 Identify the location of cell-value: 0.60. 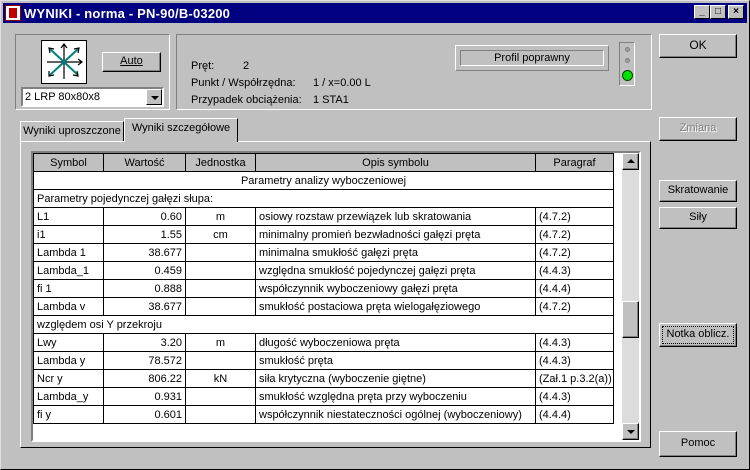
(144, 216).